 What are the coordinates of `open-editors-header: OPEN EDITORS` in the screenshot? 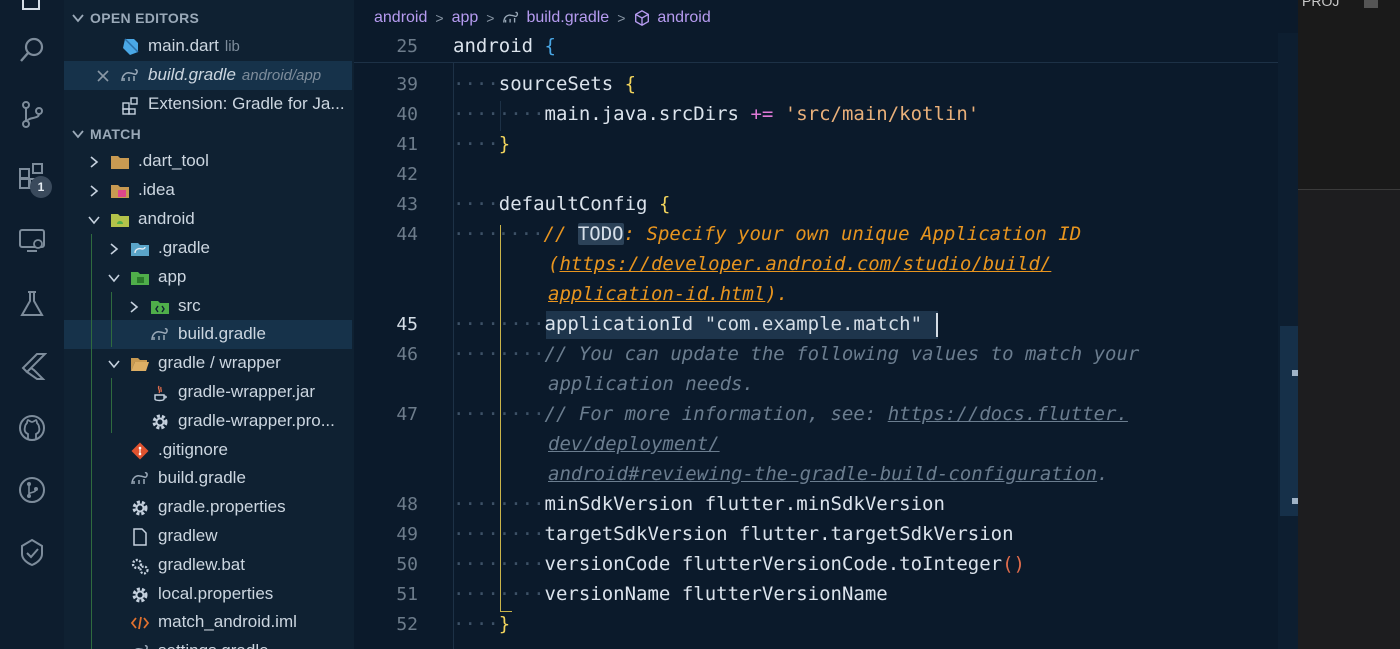 It's located at (209, 17).